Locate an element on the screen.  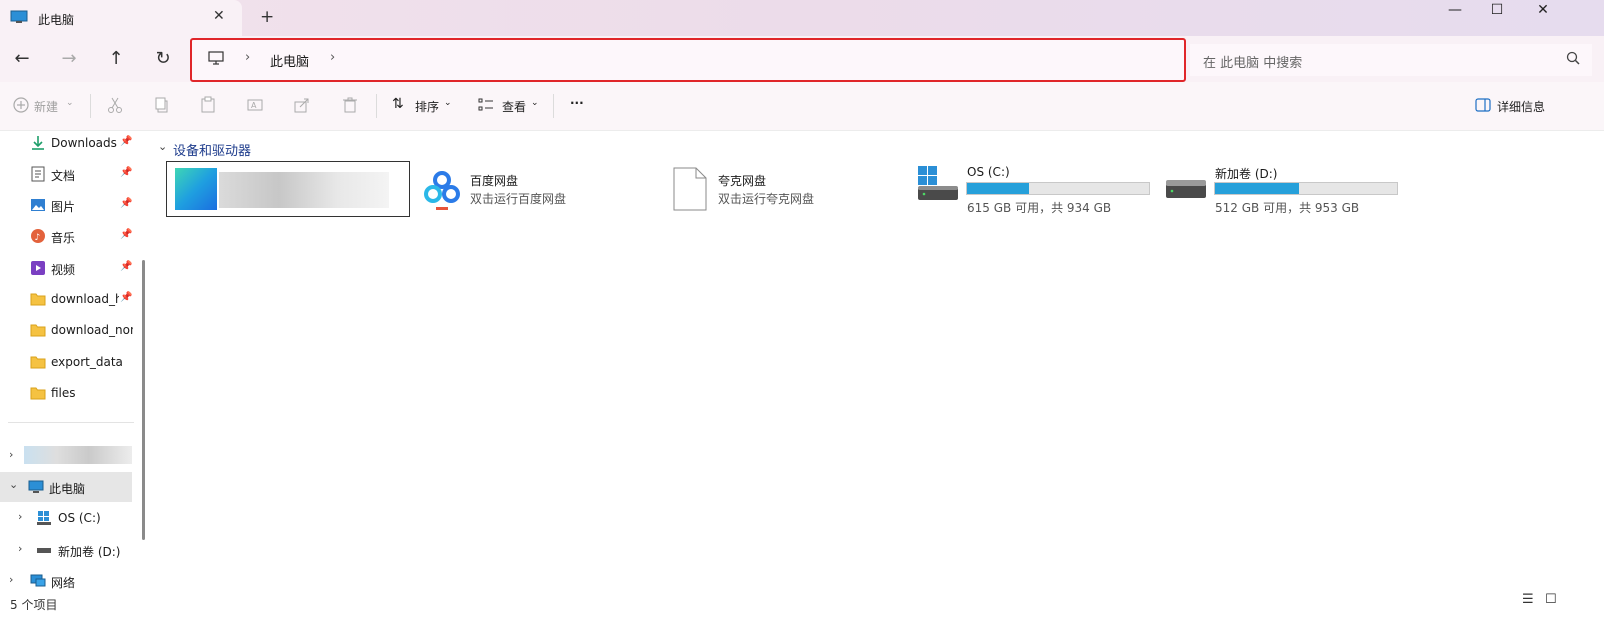
music-icon: ♪ is located at coordinates (38, 236).